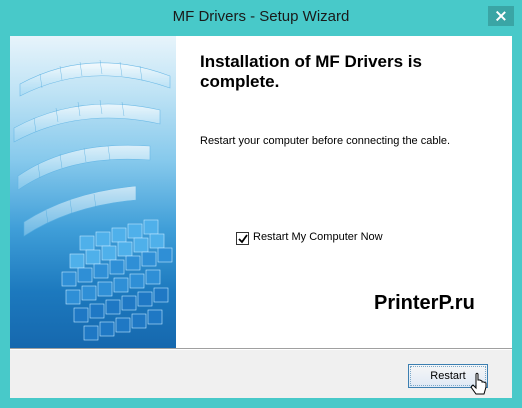 Image resolution: width=522 pixels, height=408 pixels. What do you see at coordinates (501, 16) in the screenshot?
I see `close-button` at bounding box center [501, 16].